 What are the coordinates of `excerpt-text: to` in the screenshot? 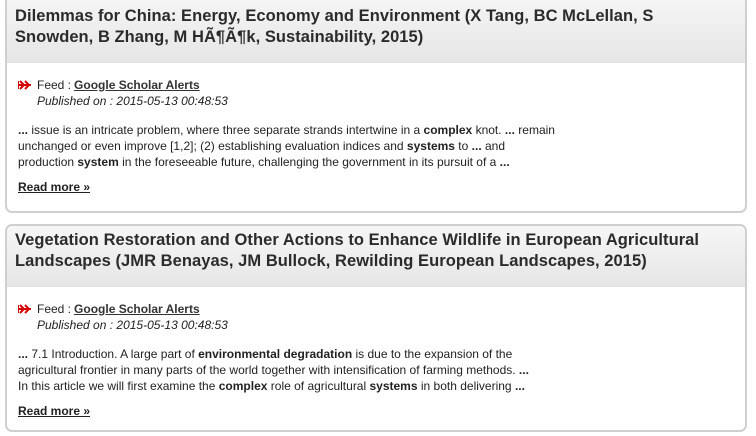 It's located at (463, 146).